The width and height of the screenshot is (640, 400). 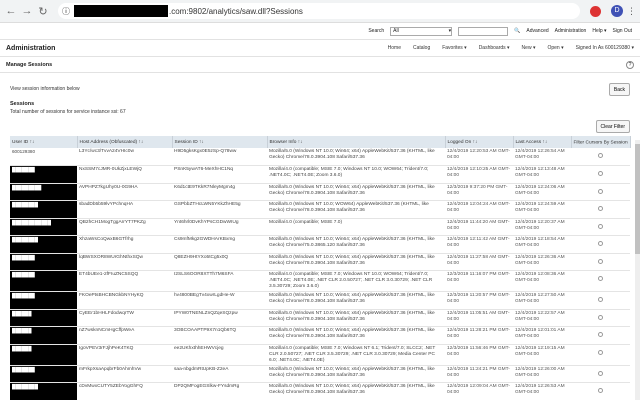 What do you see at coordinates (599, 31) in the screenshot?
I see `help-menu: Help ▾` at bounding box center [599, 31].